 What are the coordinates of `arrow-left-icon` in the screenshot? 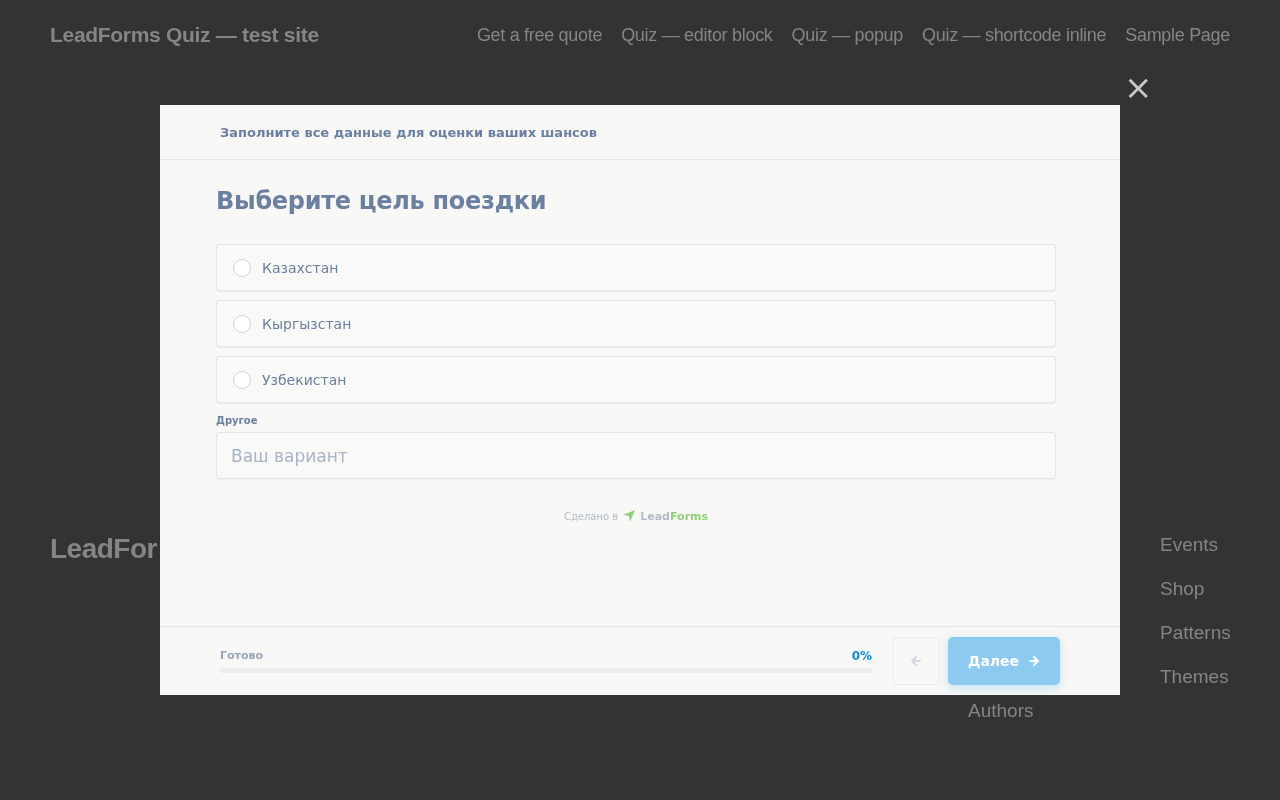 It's located at (916, 661).